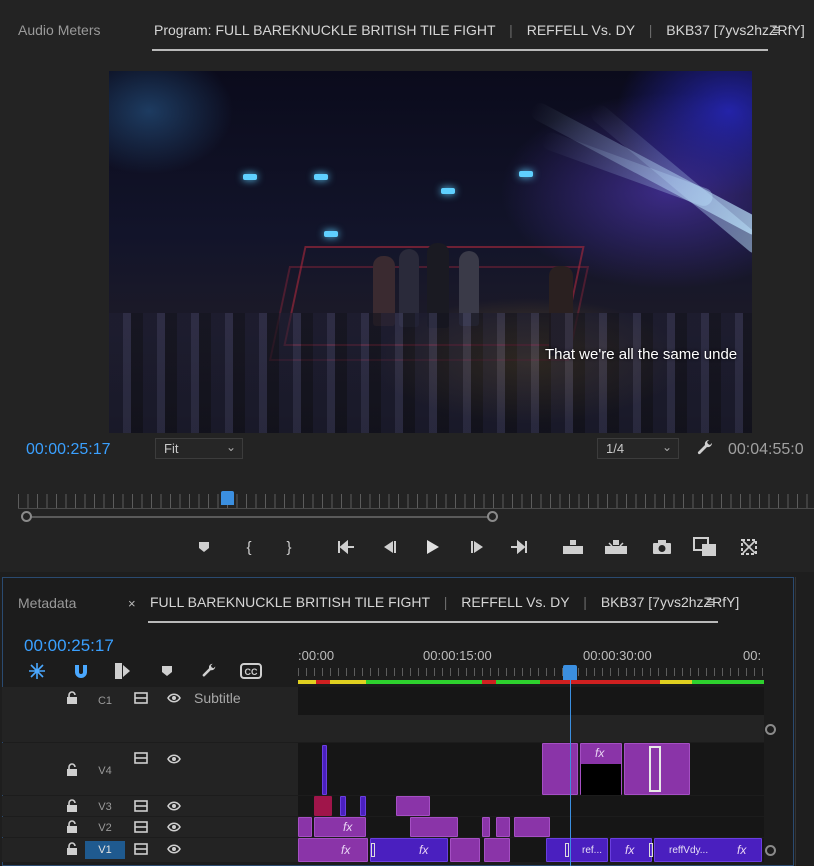 The image size is (814, 866). Describe the element at coordinates (105, 771) in the screenshot. I see `track-id-v4: V4` at that location.